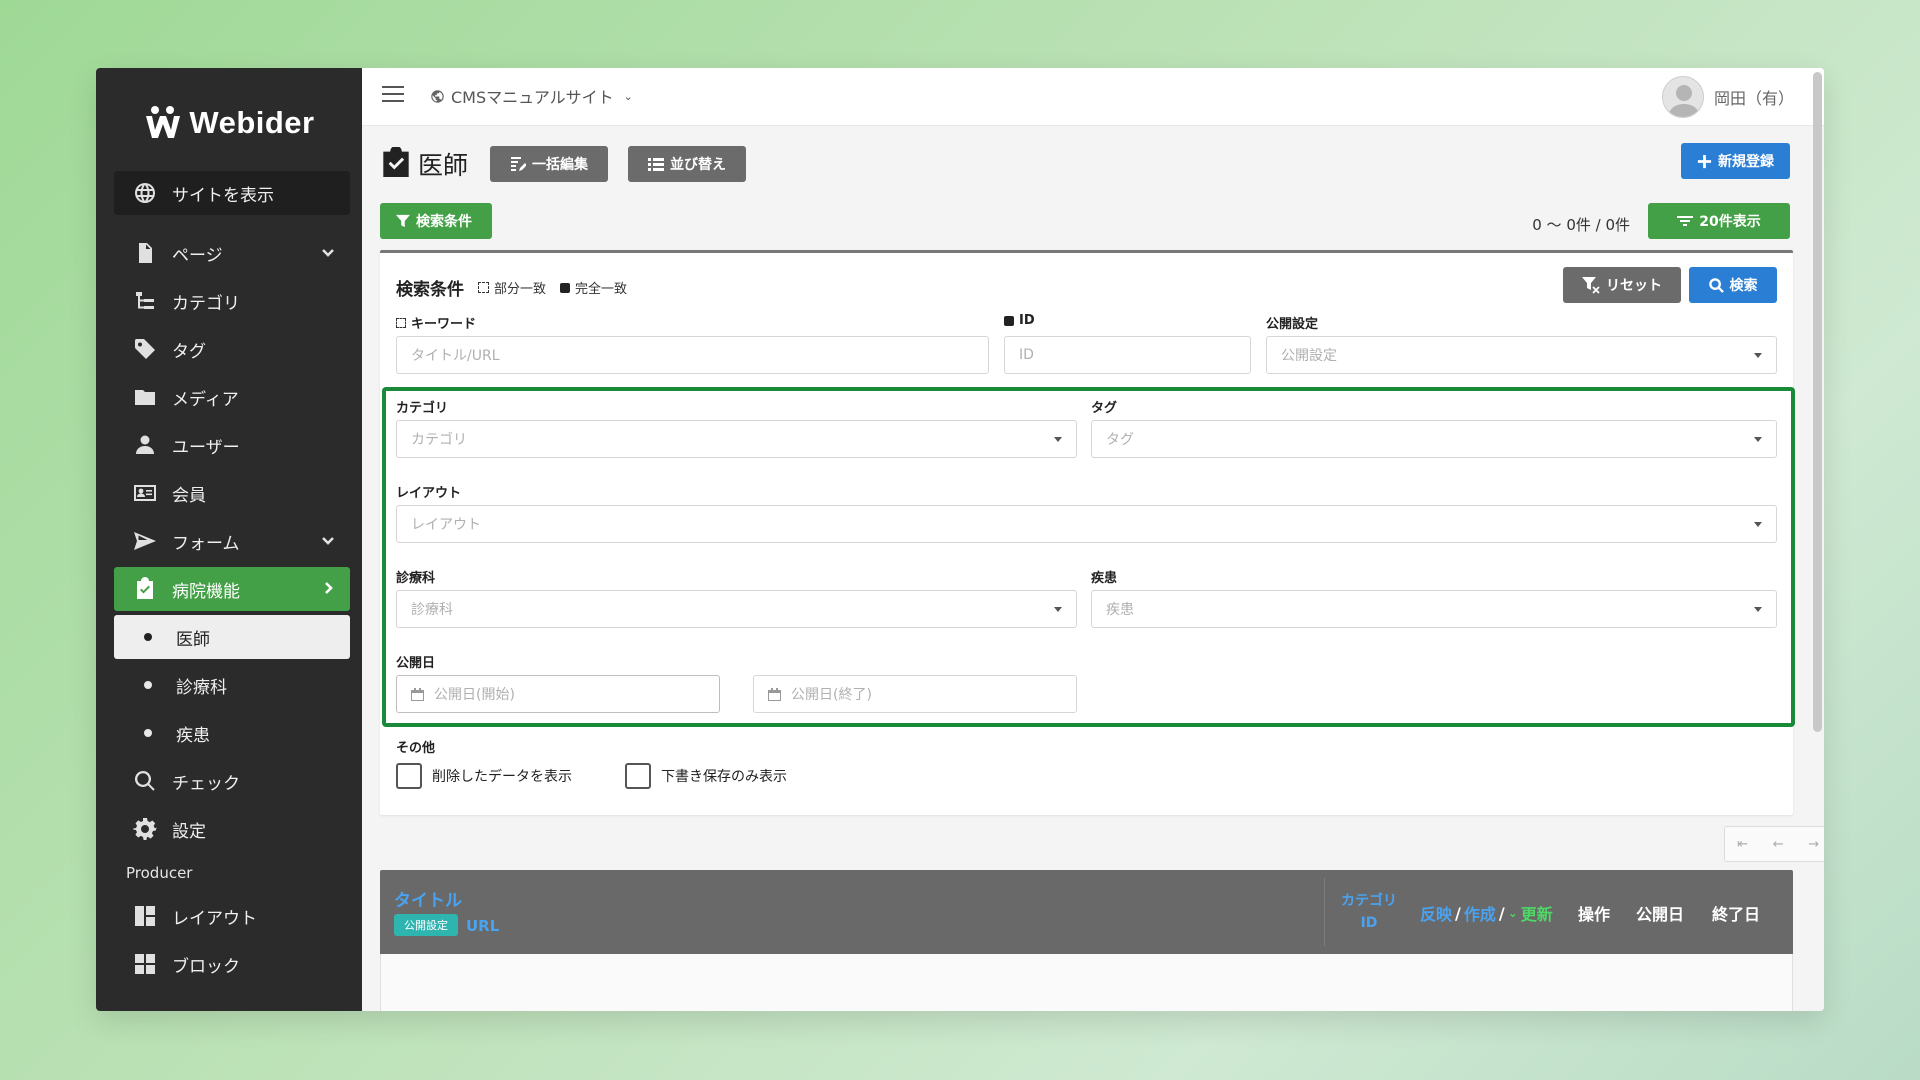 The height and width of the screenshot is (1080, 1920). What do you see at coordinates (1093, 97) in the screenshot?
I see `top-bar: CMSマニュアルサイト ⌄ 岡田（有）` at bounding box center [1093, 97].